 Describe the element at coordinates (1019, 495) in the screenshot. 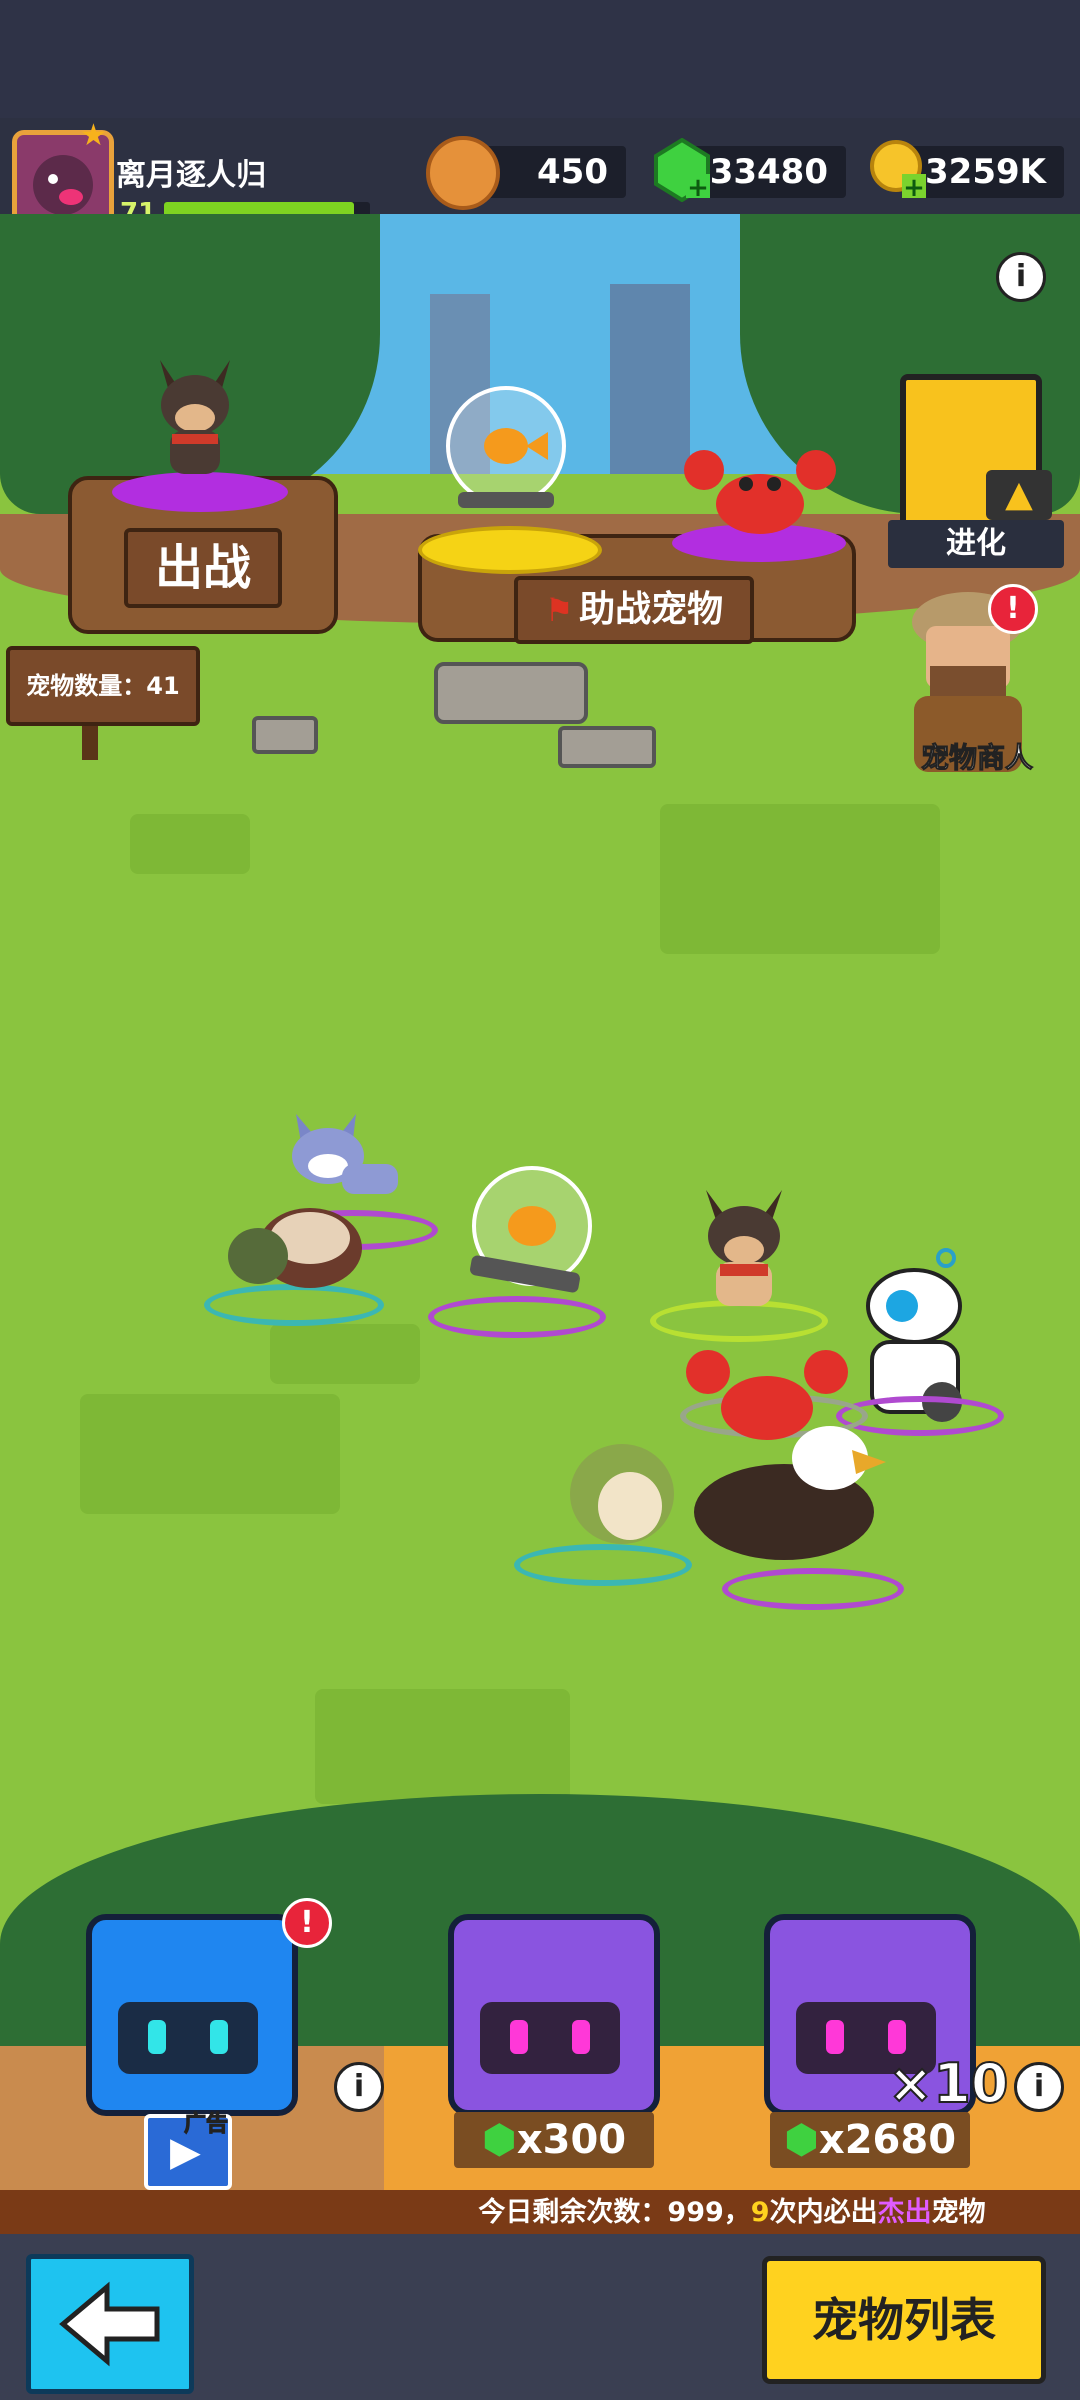

I see `evolve-up-arrow-icon: ▲` at that location.